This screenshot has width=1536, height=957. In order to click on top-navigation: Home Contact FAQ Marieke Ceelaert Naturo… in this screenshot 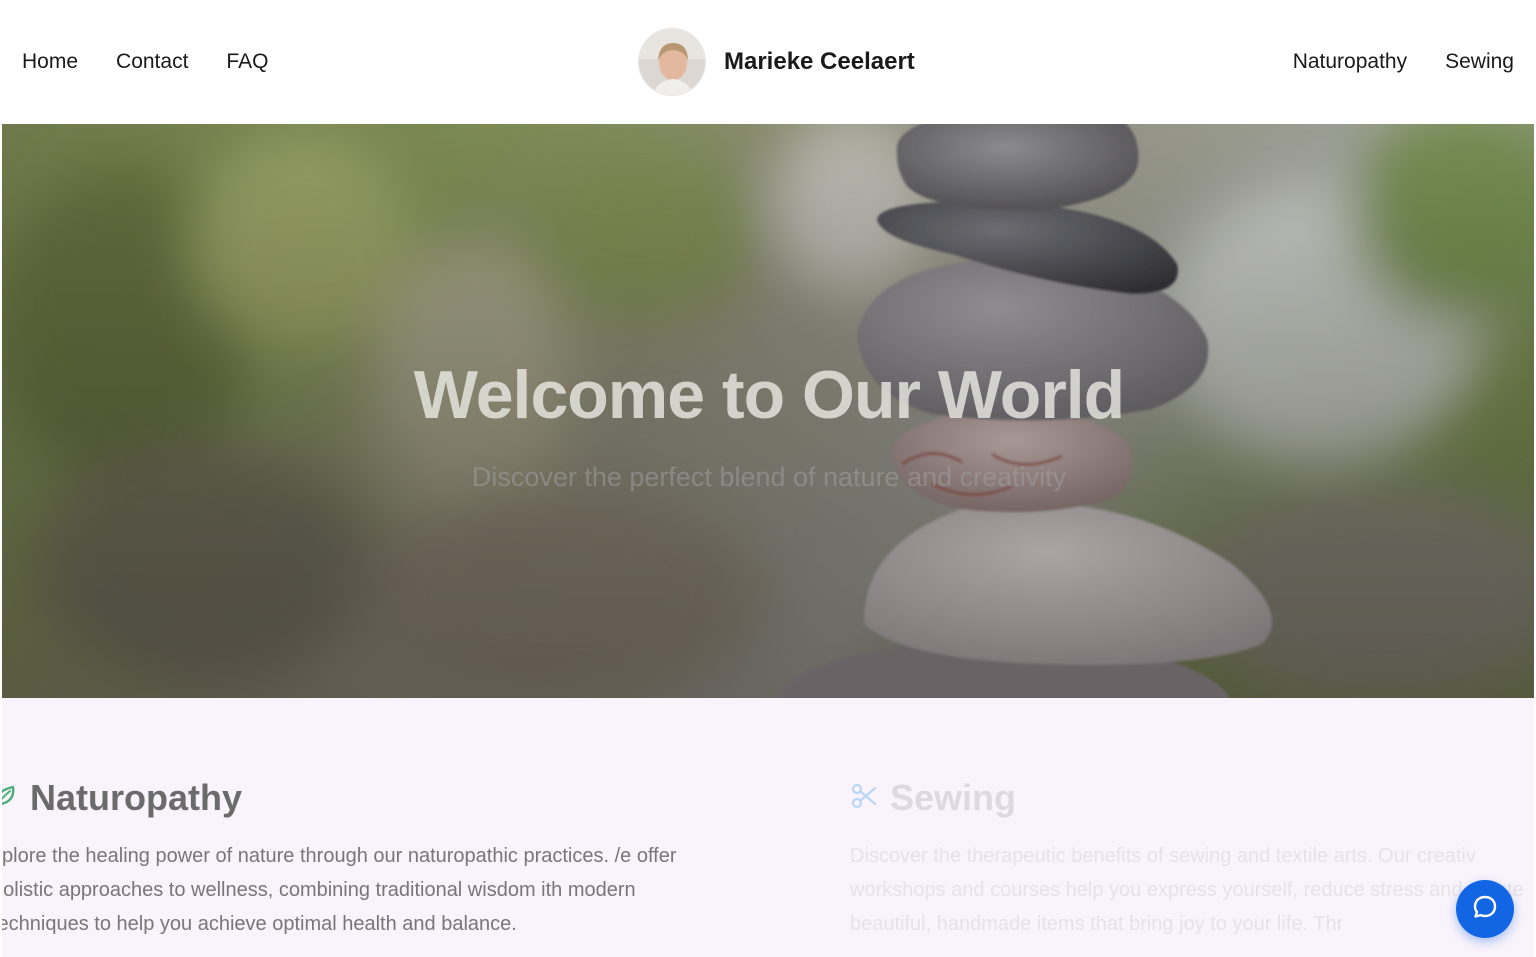, I will do `click(768, 62)`.